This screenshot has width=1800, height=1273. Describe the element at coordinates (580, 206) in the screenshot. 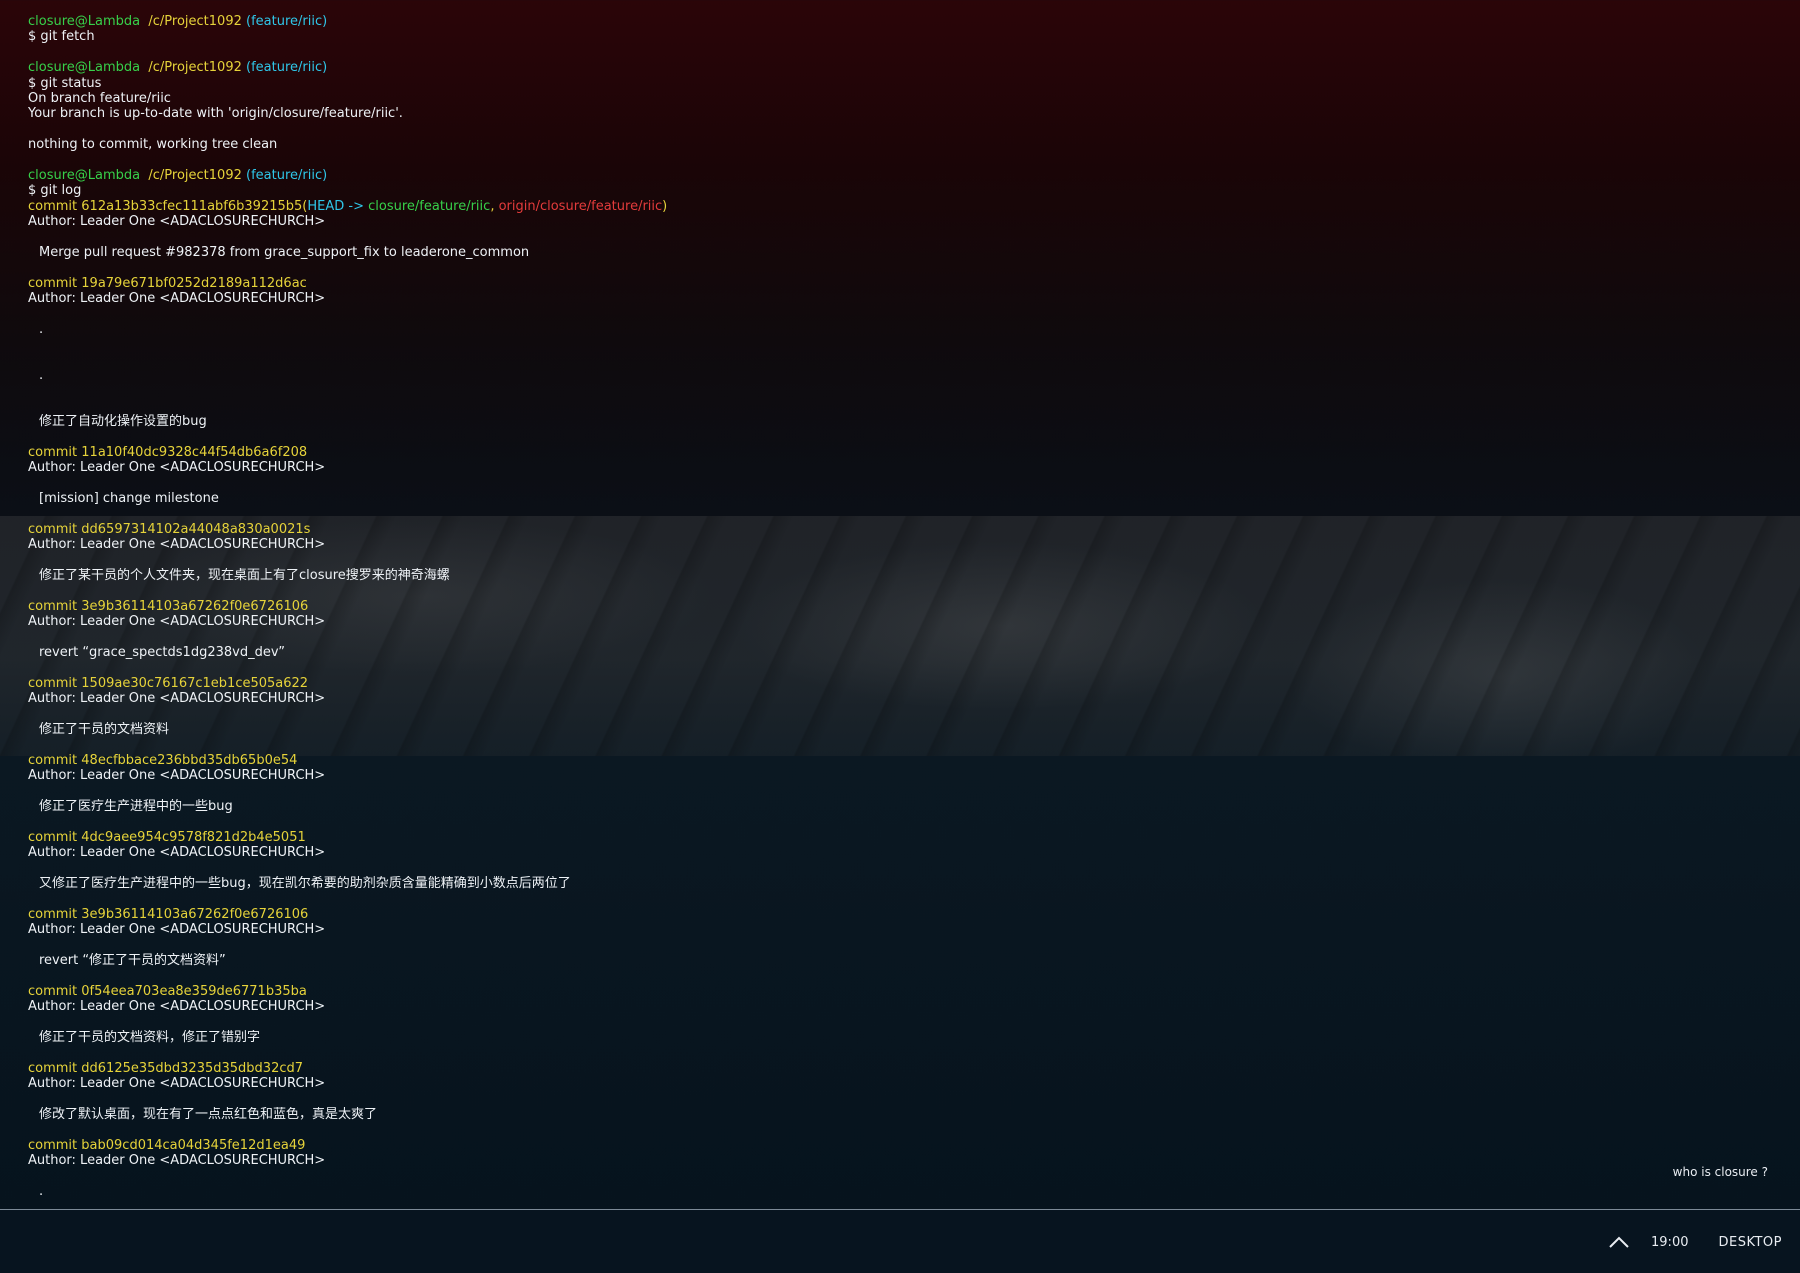

I see `origin-branch-ref: origin/closure/feature/riic` at that location.